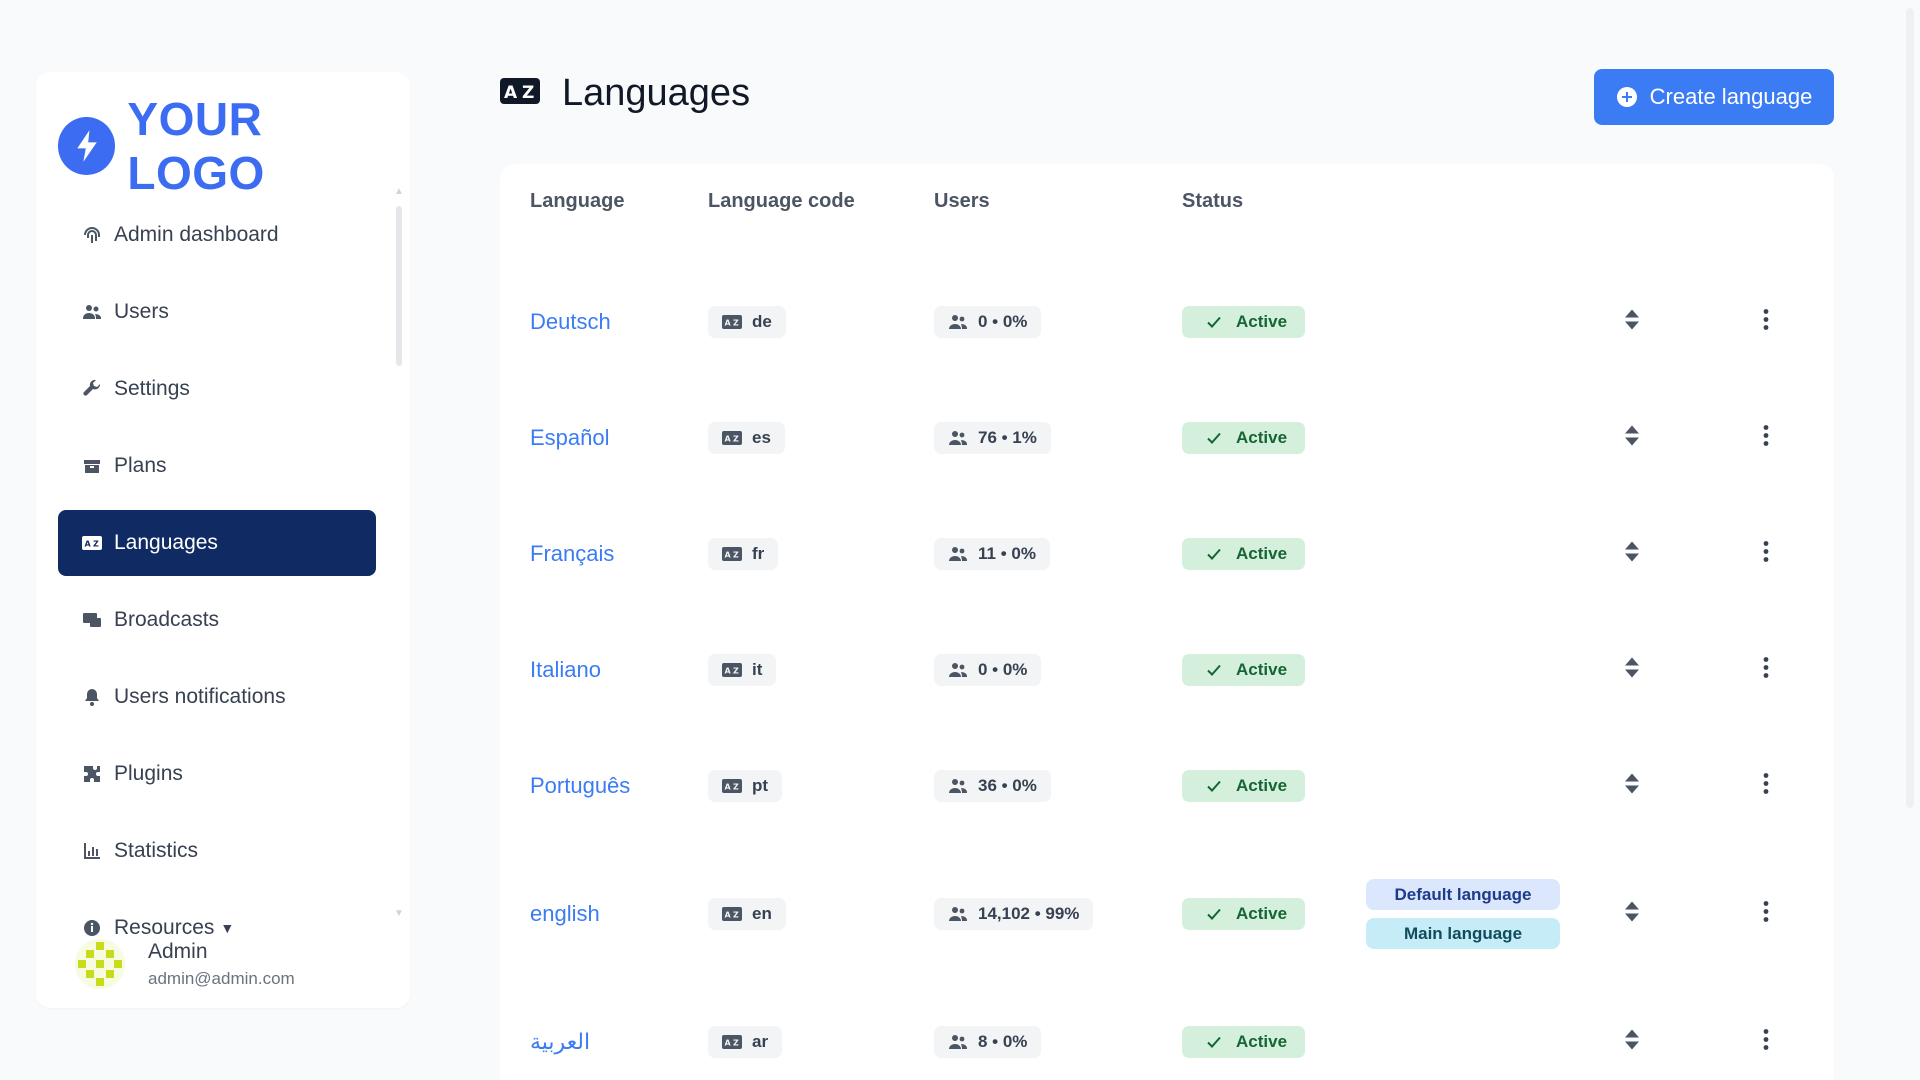 This screenshot has width=1920, height=1080. I want to click on language-name-link: Français, so click(572, 553).